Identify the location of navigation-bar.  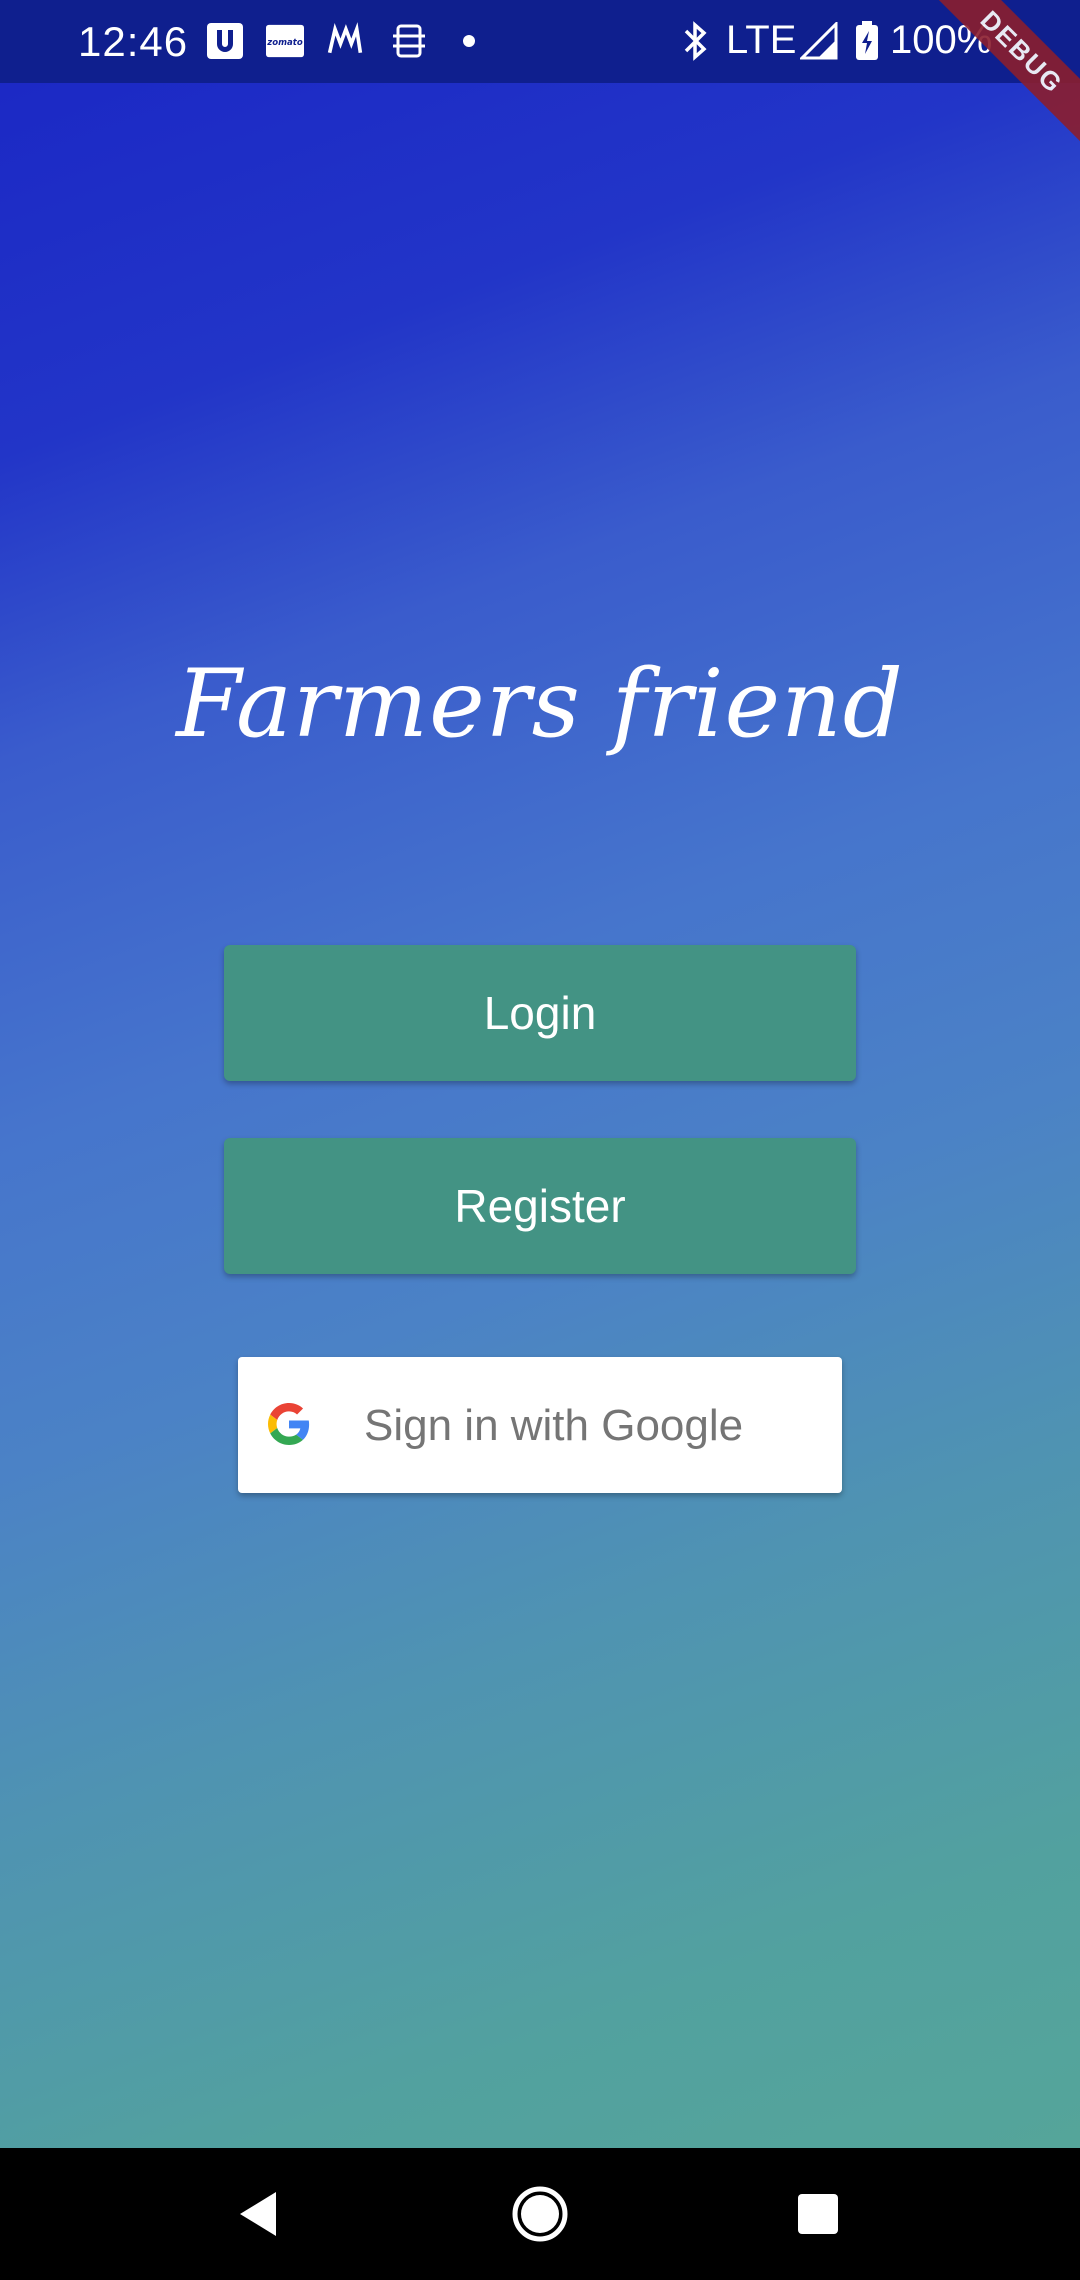
(540, 2214).